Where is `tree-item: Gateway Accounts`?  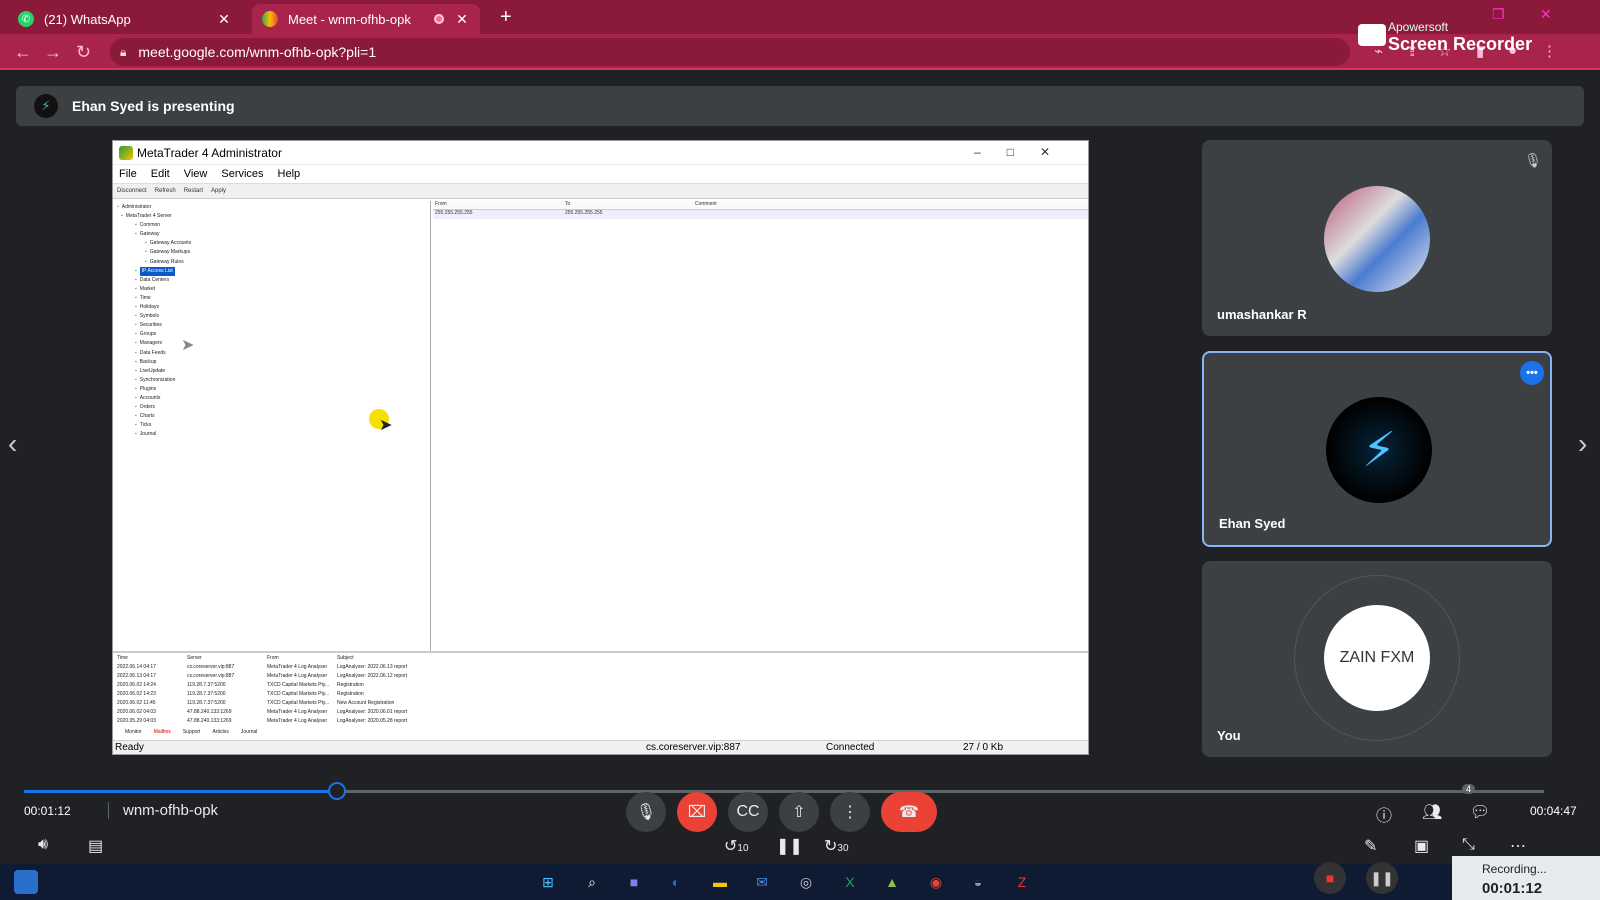 tree-item: Gateway Accounts is located at coordinates (271, 243).